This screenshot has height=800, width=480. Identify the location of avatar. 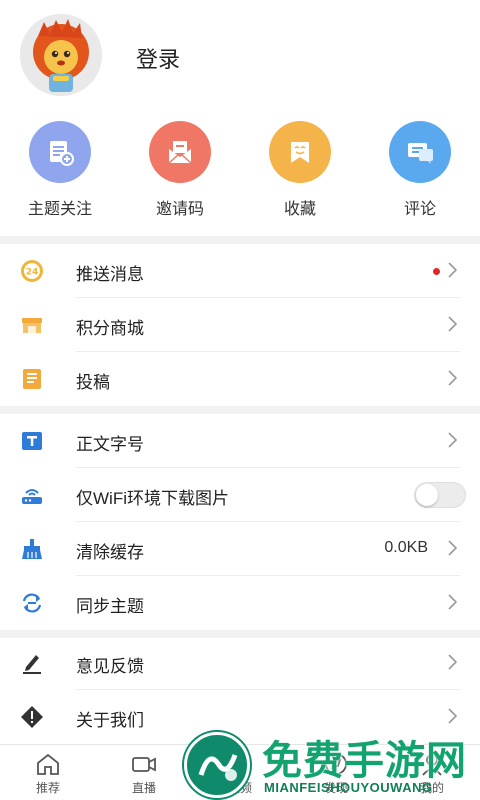
(61, 55).